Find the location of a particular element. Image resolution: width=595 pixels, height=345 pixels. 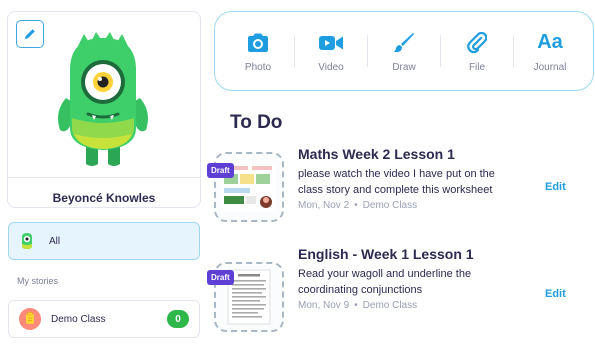

video-camera-icon is located at coordinates (331, 42).